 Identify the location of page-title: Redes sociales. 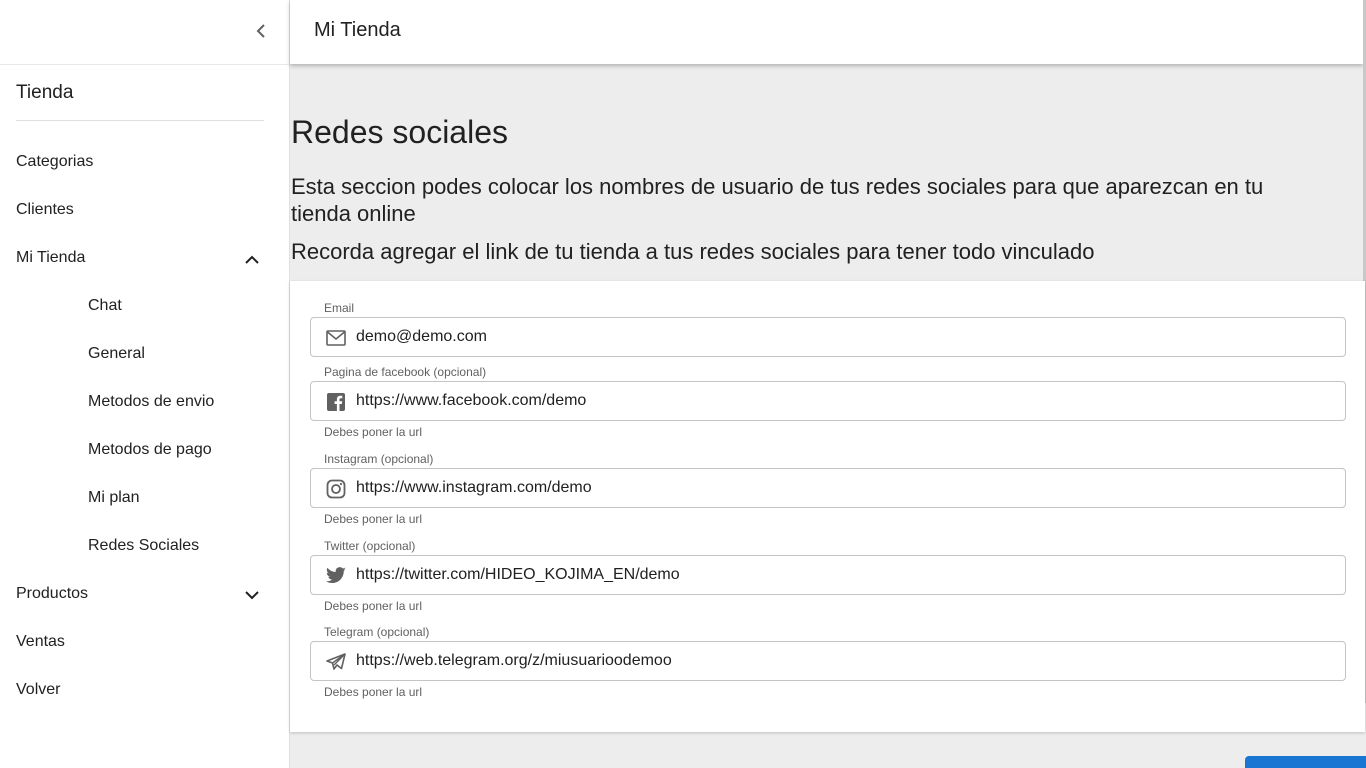
(399, 132).